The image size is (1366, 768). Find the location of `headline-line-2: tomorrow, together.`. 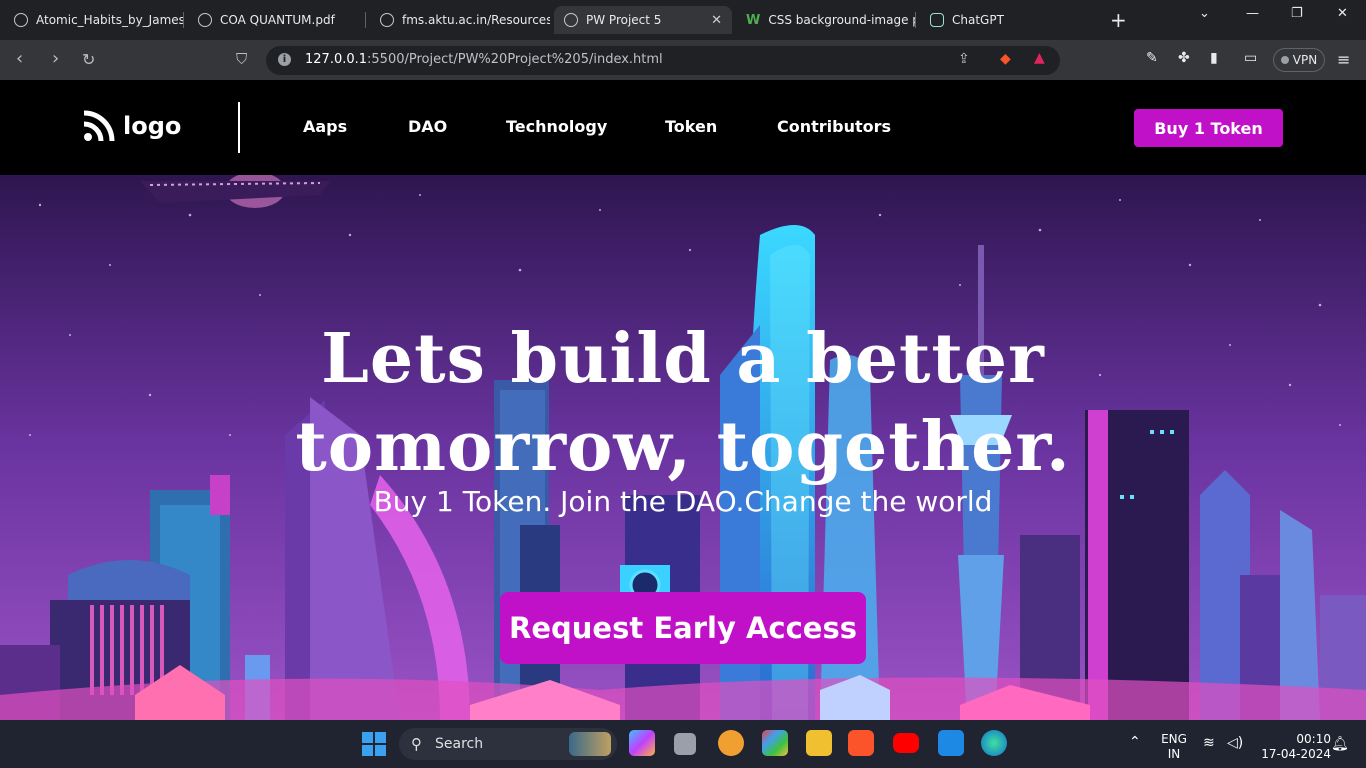

headline-line-2: tomorrow, together. is located at coordinates (683, 447).